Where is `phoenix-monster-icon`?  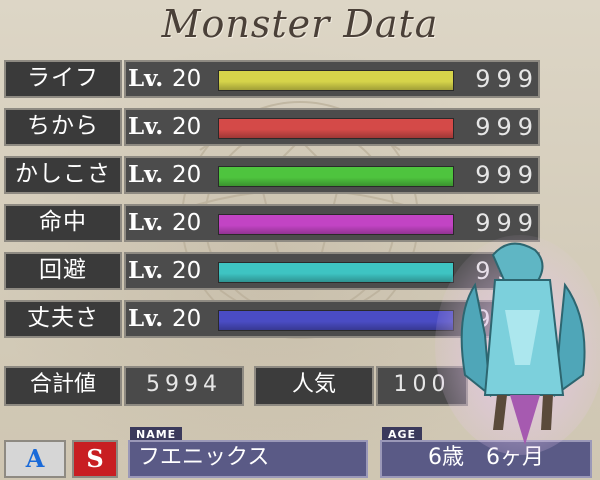
phoenix-monster-icon is located at coordinates (517, 345).